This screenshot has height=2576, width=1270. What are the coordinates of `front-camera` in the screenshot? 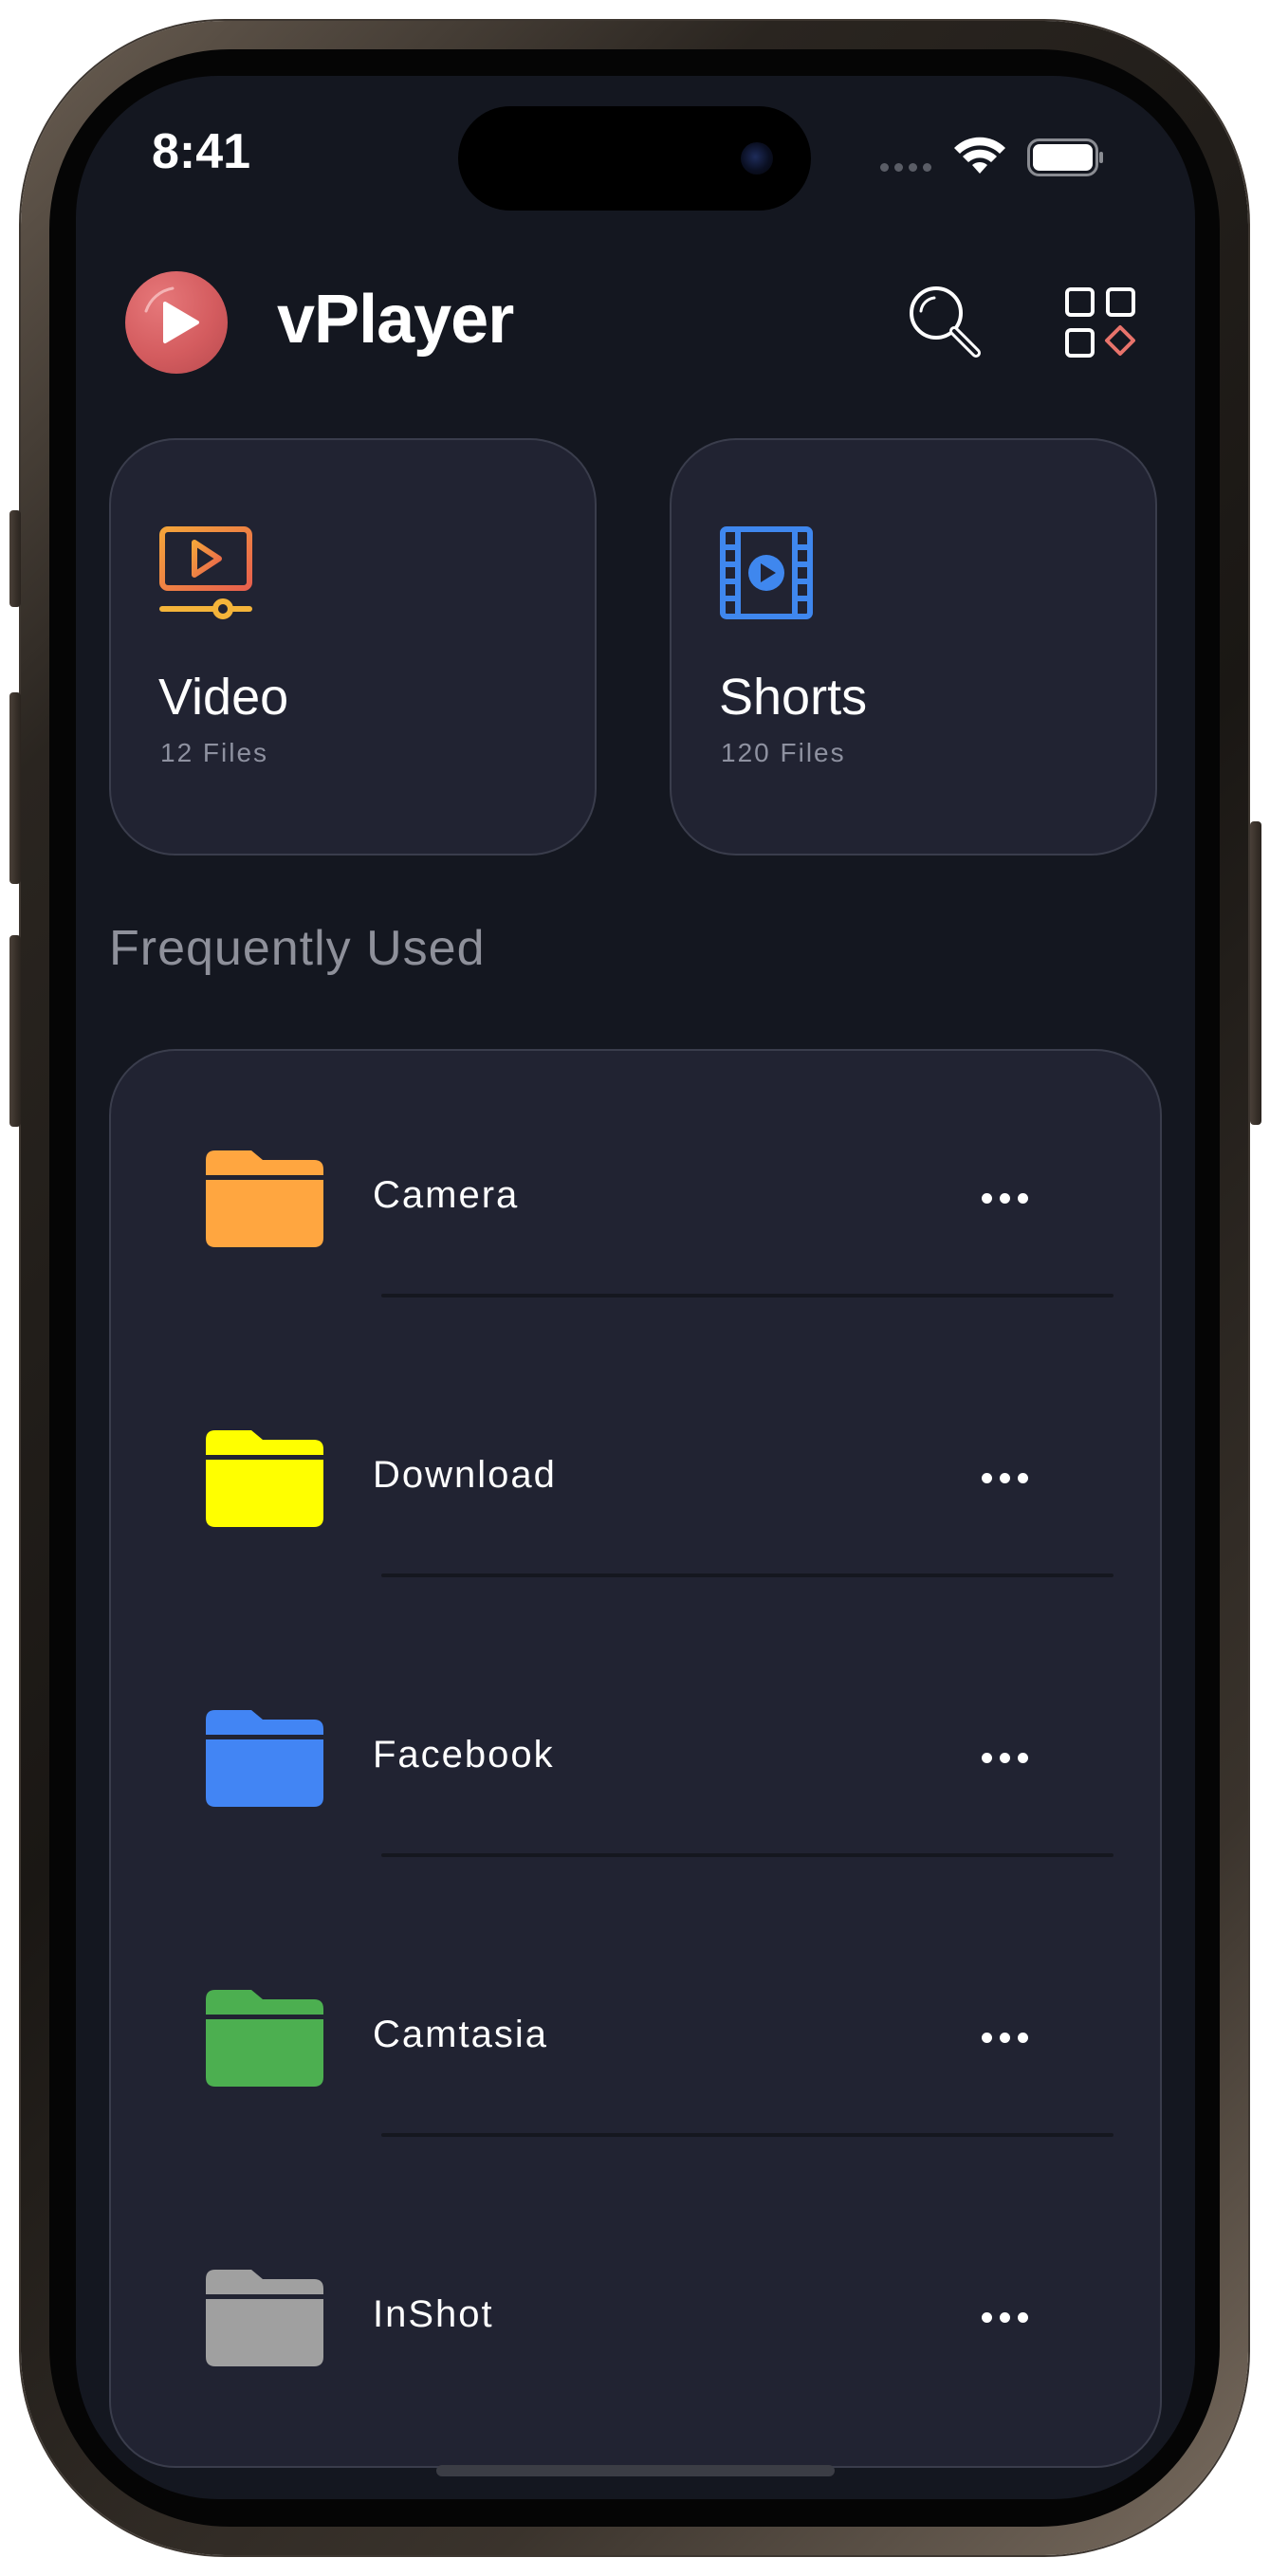 It's located at (757, 158).